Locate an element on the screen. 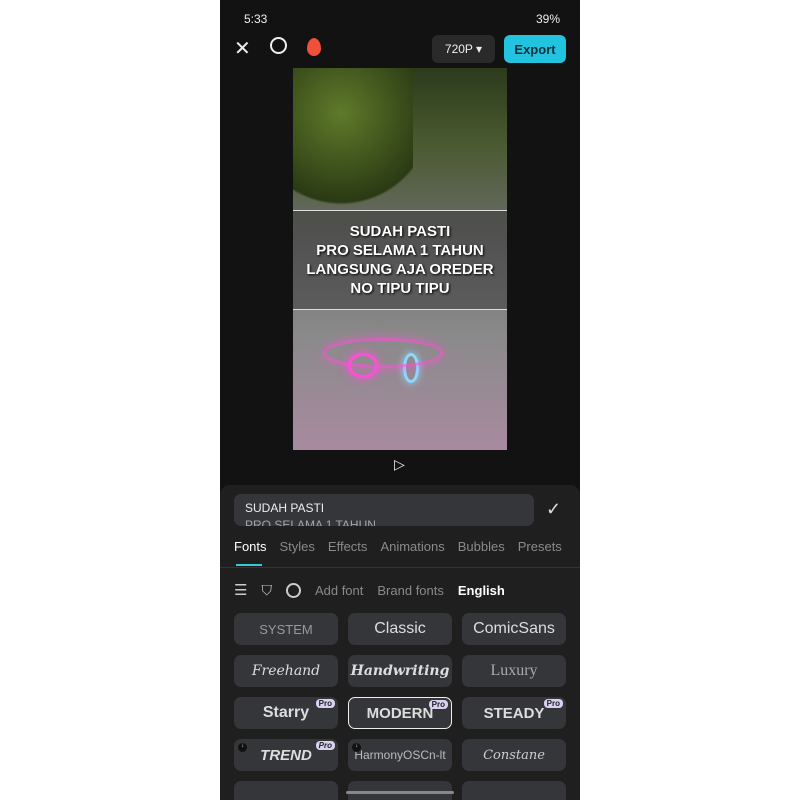 This screenshot has width=800, height=800. flame-icon is located at coordinates (314, 47).